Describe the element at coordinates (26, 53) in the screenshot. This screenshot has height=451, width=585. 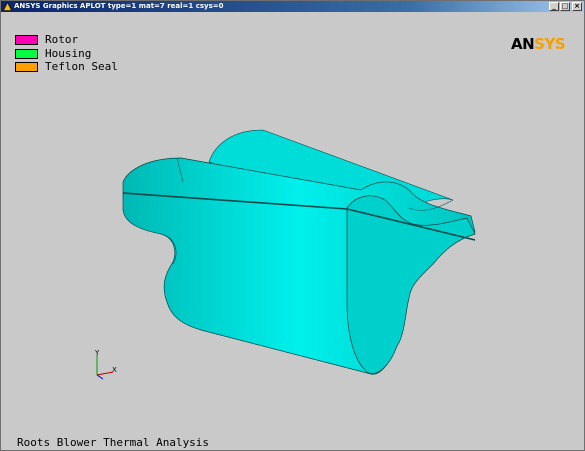
I see `housing-swatch` at that location.